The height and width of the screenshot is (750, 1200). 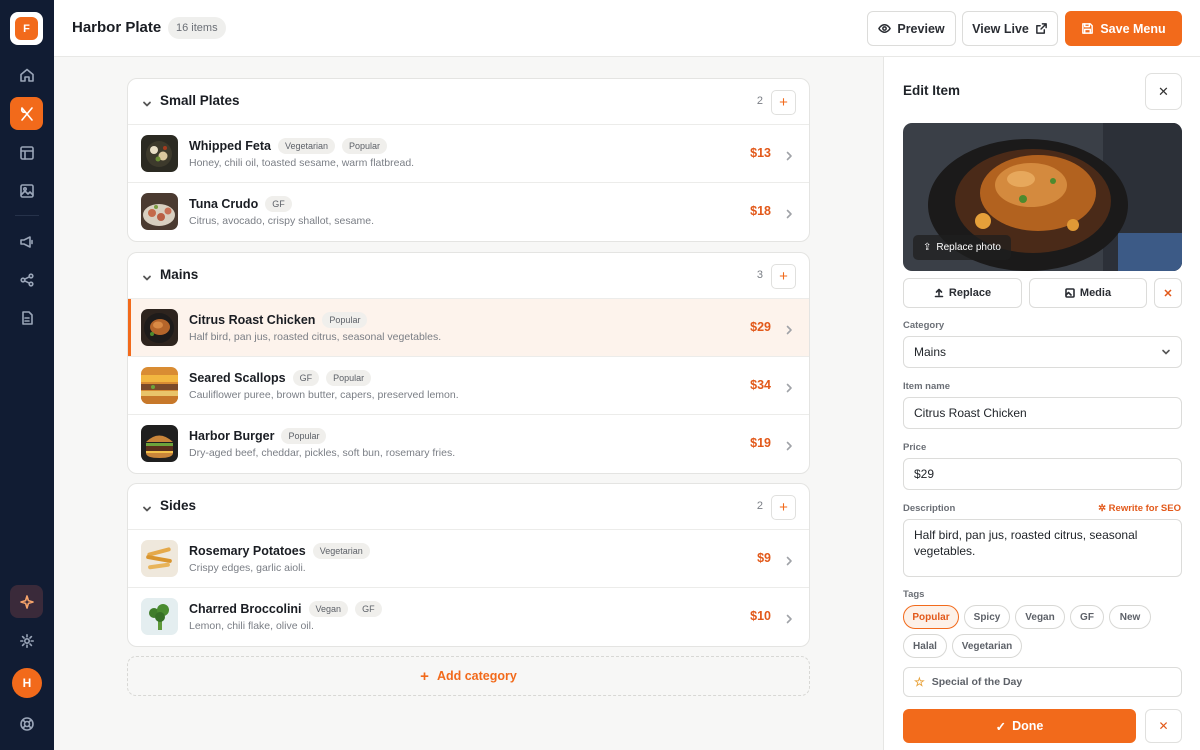 What do you see at coordinates (252, 320) in the screenshot?
I see `item-name: Citrus Roast Chicken` at bounding box center [252, 320].